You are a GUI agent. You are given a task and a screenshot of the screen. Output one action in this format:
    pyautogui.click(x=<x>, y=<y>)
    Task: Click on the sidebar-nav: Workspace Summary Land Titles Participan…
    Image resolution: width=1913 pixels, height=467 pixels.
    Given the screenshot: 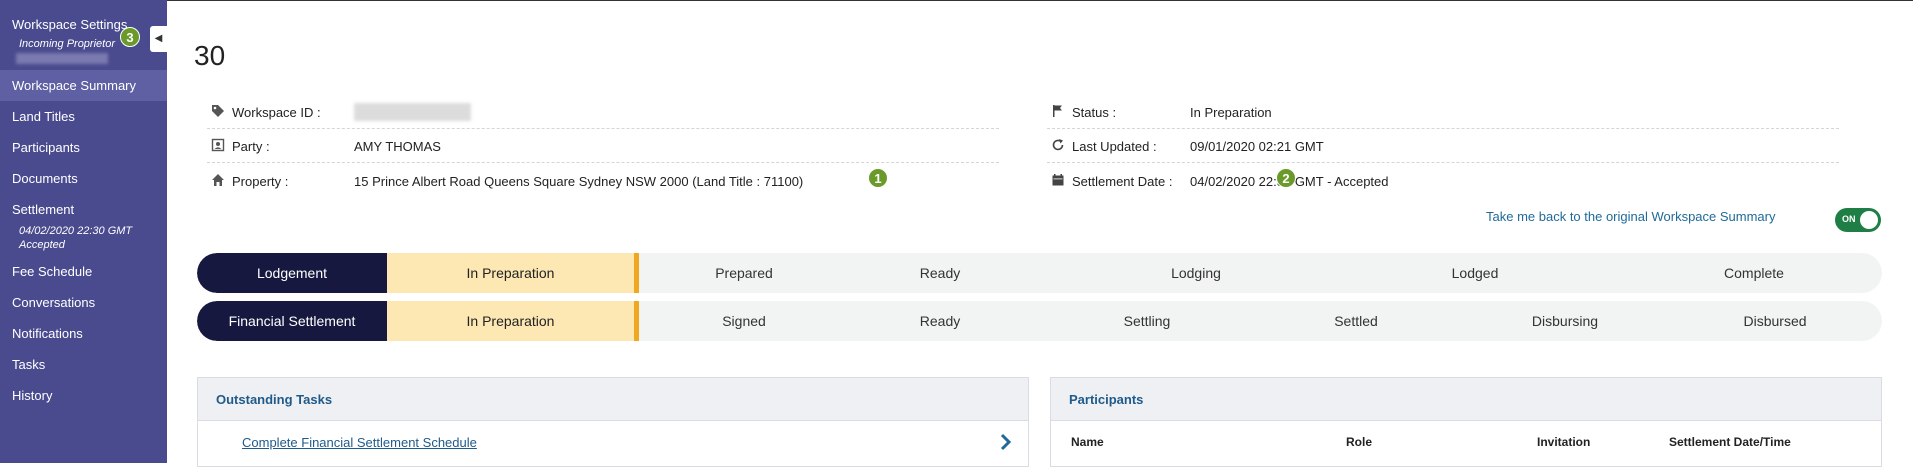 What is the action you would take?
    pyautogui.click(x=83, y=240)
    